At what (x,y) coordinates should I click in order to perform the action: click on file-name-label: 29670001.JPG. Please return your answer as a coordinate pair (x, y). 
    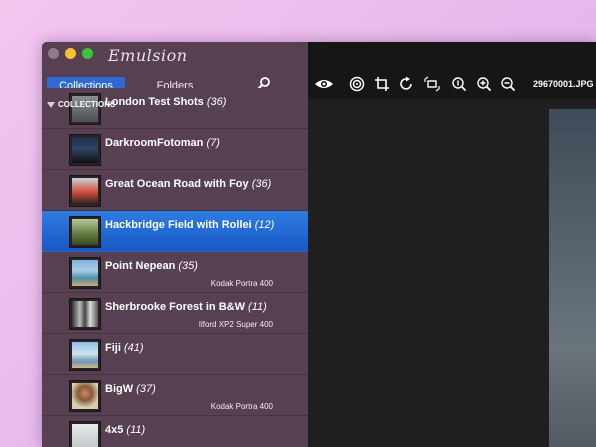
    Looking at the image, I should click on (563, 84).